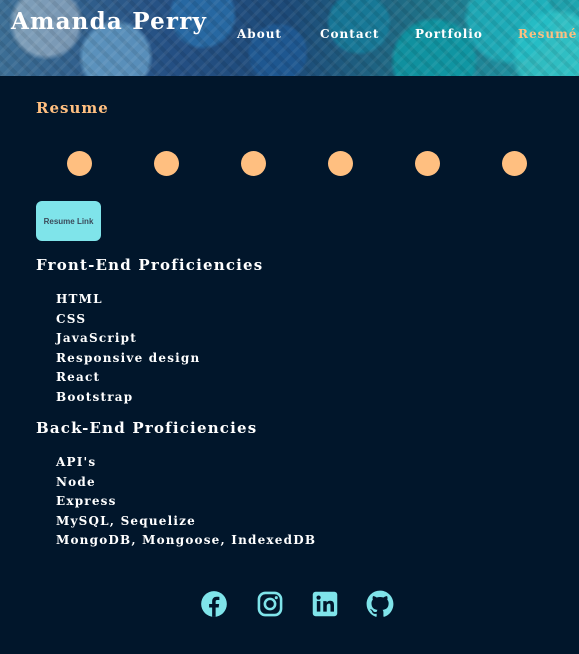 The image size is (579, 654). I want to click on nav-about: About, so click(259, 34).